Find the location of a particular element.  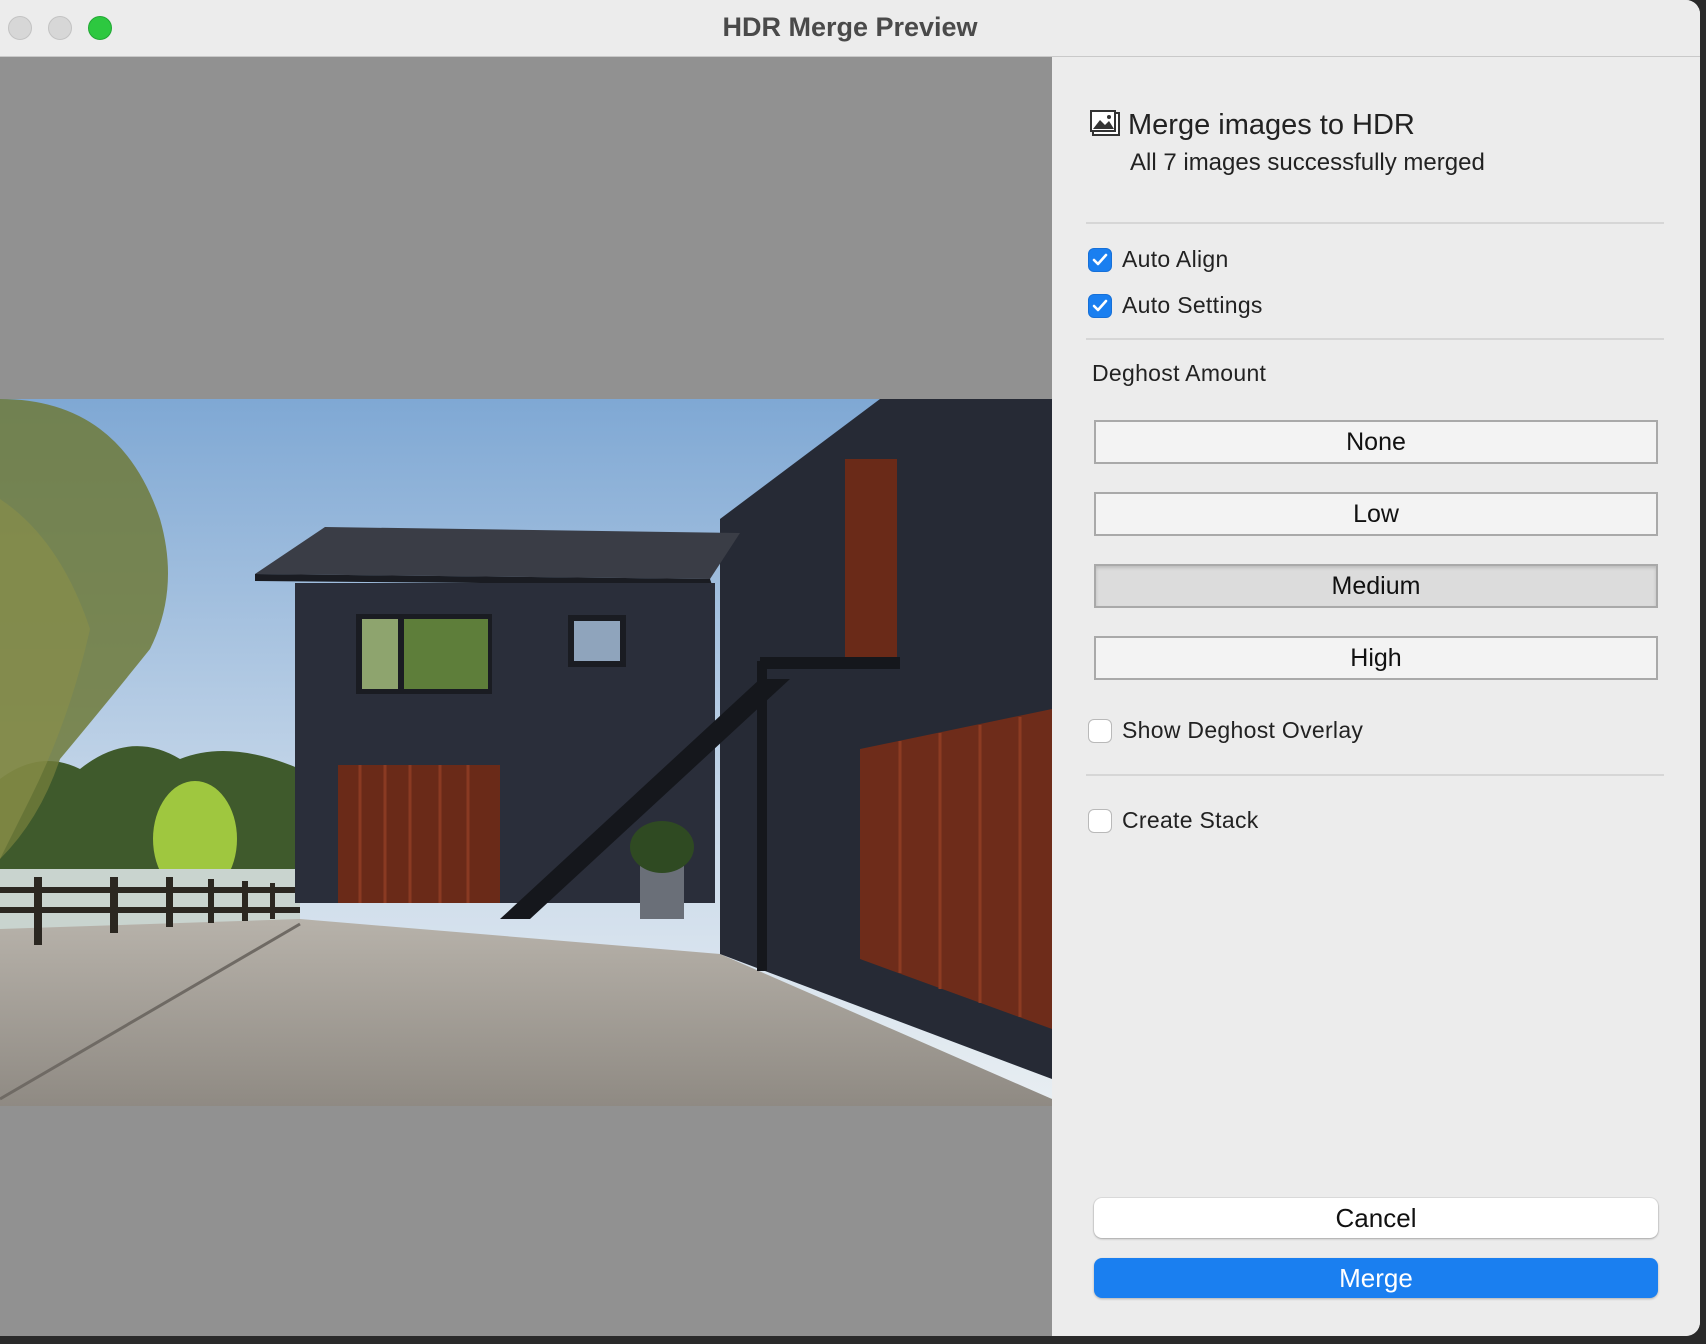

cancel-button: Cancel is located at coordinates (1376, 1218).